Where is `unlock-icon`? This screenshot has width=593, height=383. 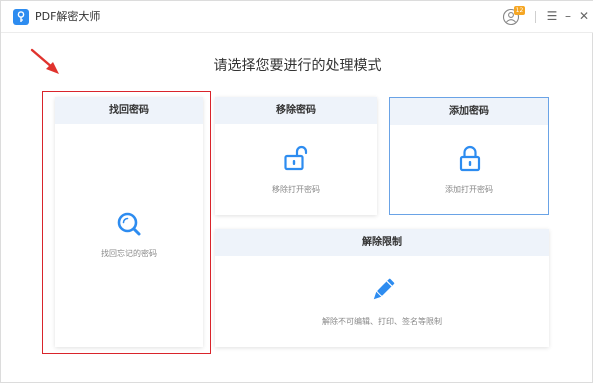
unlock-icon is located at coordinates (296, 160).